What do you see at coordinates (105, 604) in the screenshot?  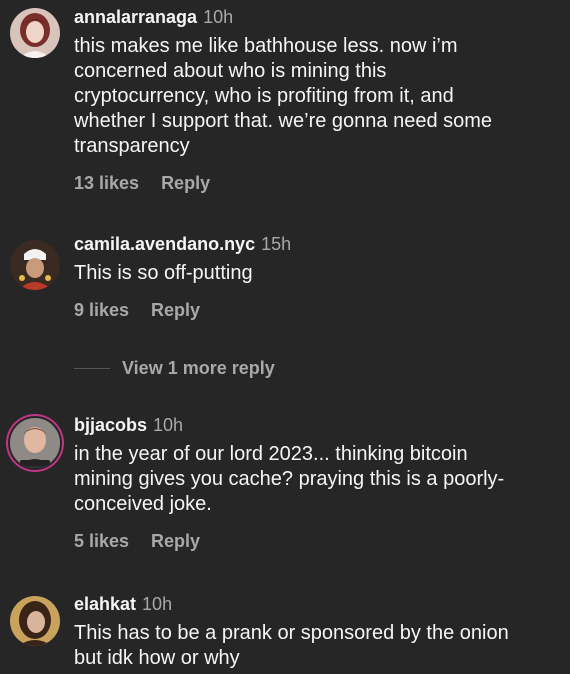 I see `username: elahkat` at bounding box center [105, 604].